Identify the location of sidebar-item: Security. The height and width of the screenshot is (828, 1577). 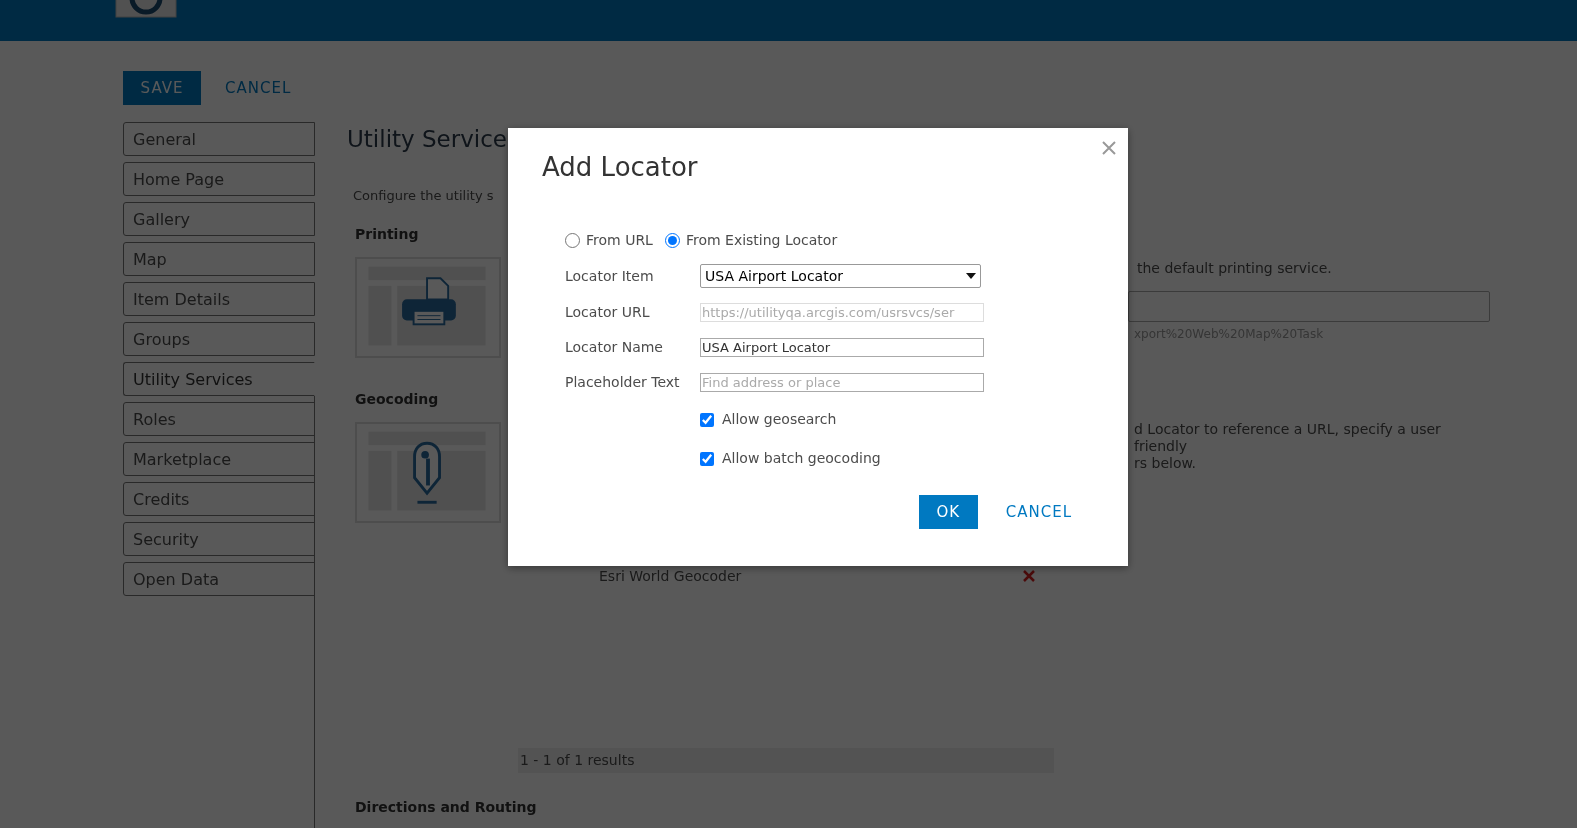
(219, 539).